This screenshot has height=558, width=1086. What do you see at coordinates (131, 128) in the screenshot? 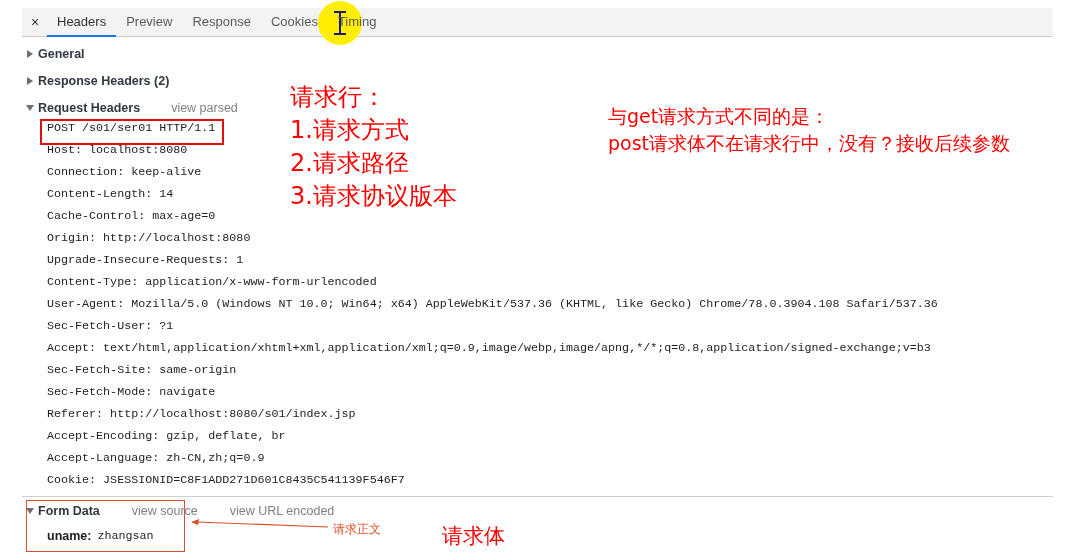
I see `header-line: POST /s01/ser01 HTTP/1.1` at bounding box center [131, 128].